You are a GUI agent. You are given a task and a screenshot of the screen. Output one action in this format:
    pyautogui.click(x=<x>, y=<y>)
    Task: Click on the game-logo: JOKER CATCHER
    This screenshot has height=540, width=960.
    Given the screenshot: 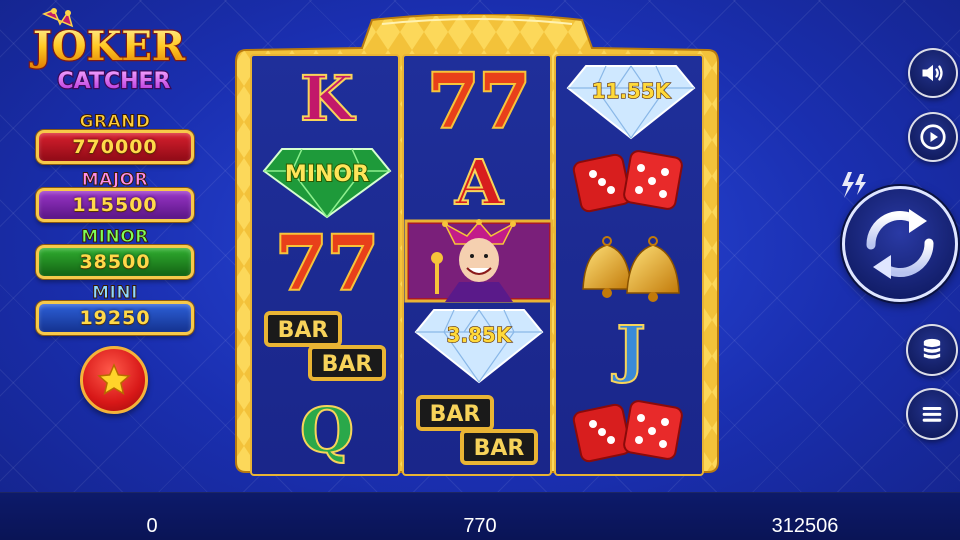 What is the action you would take?
    pyautogui.click(x=109, y=54)
    